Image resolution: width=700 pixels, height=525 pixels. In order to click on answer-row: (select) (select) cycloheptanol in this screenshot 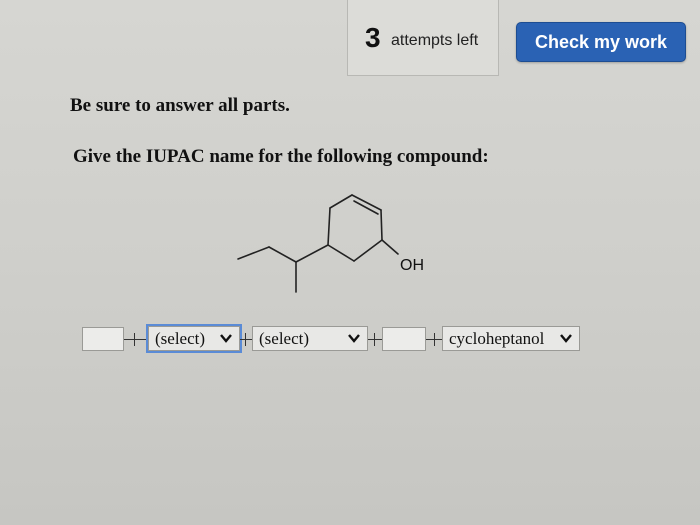, I will do `click(362, 339)`.